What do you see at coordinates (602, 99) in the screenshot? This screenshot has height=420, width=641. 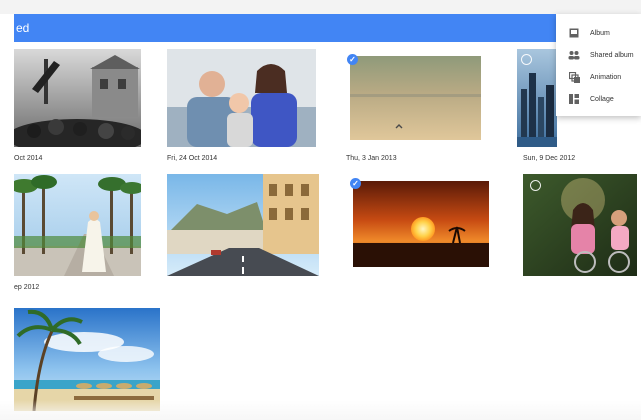 I see `menu-item-label: Collage` at bounding box center [602, 99].